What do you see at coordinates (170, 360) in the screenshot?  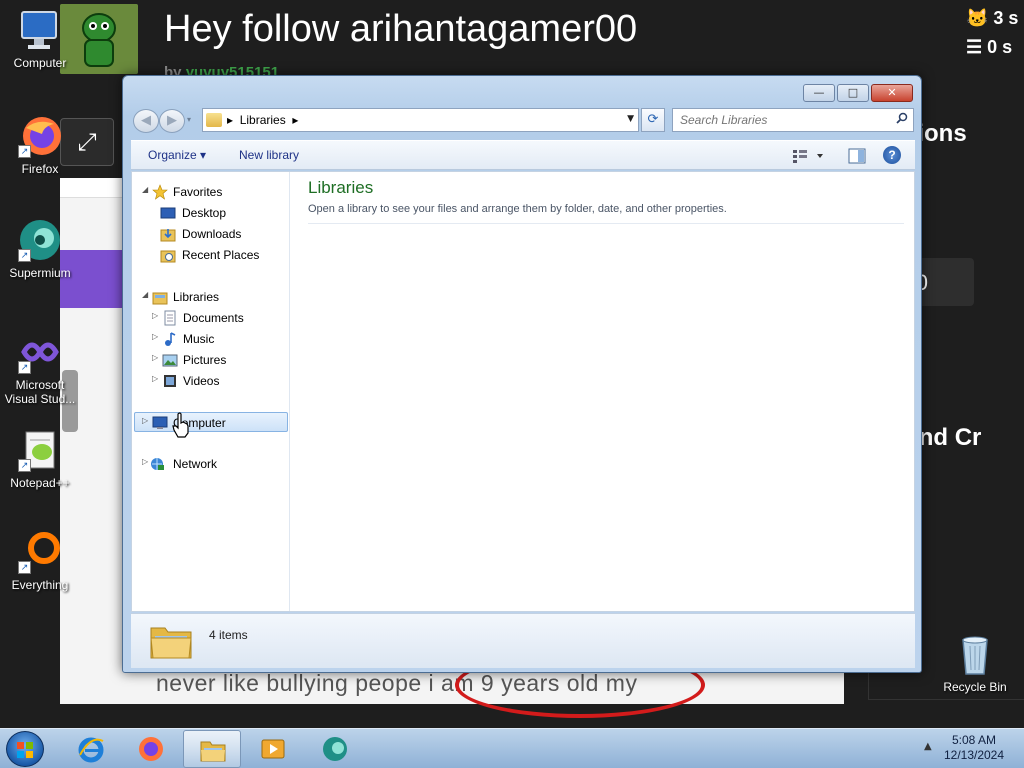 I see `pictures-icon` at bounding box center [170, 360].